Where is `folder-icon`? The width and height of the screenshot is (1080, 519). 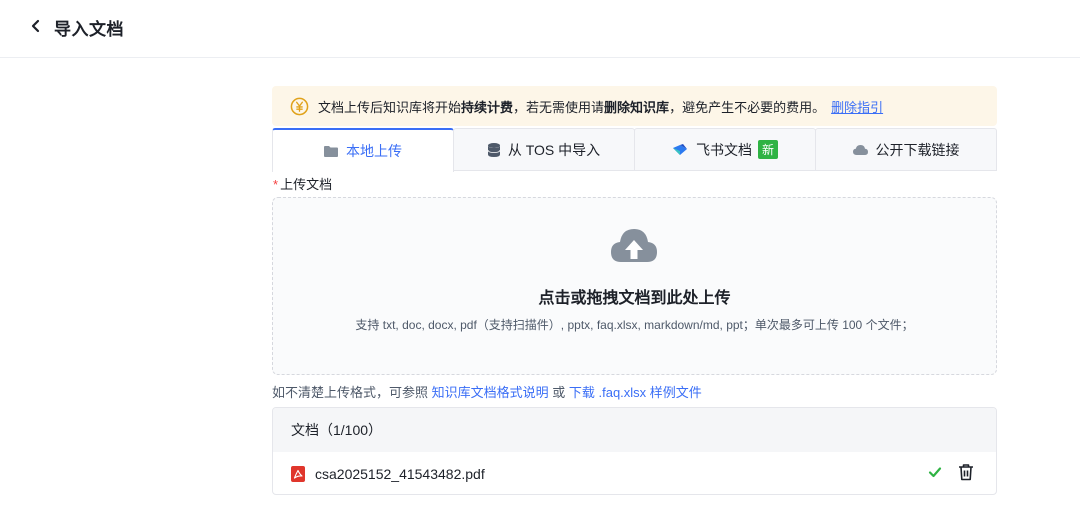
folder-icon is located at coordinates (331, 151).